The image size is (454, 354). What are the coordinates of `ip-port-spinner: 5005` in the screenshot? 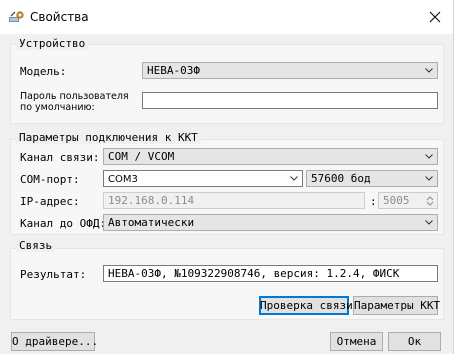 It's located at (408, 200).